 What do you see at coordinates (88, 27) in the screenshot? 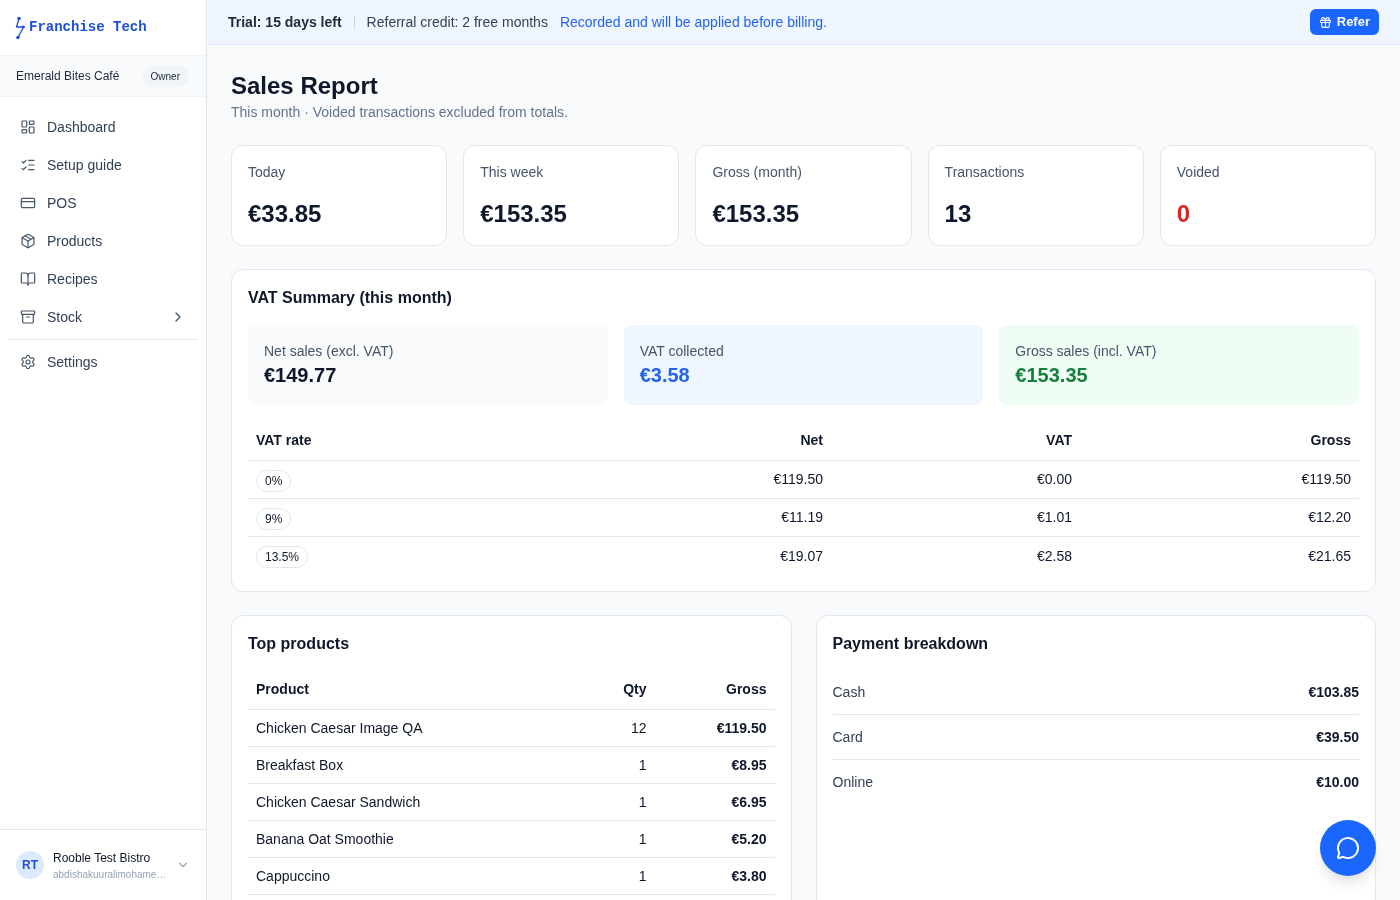
I see `brand-name: Franchise Tech` at bounding box center [88, 27].